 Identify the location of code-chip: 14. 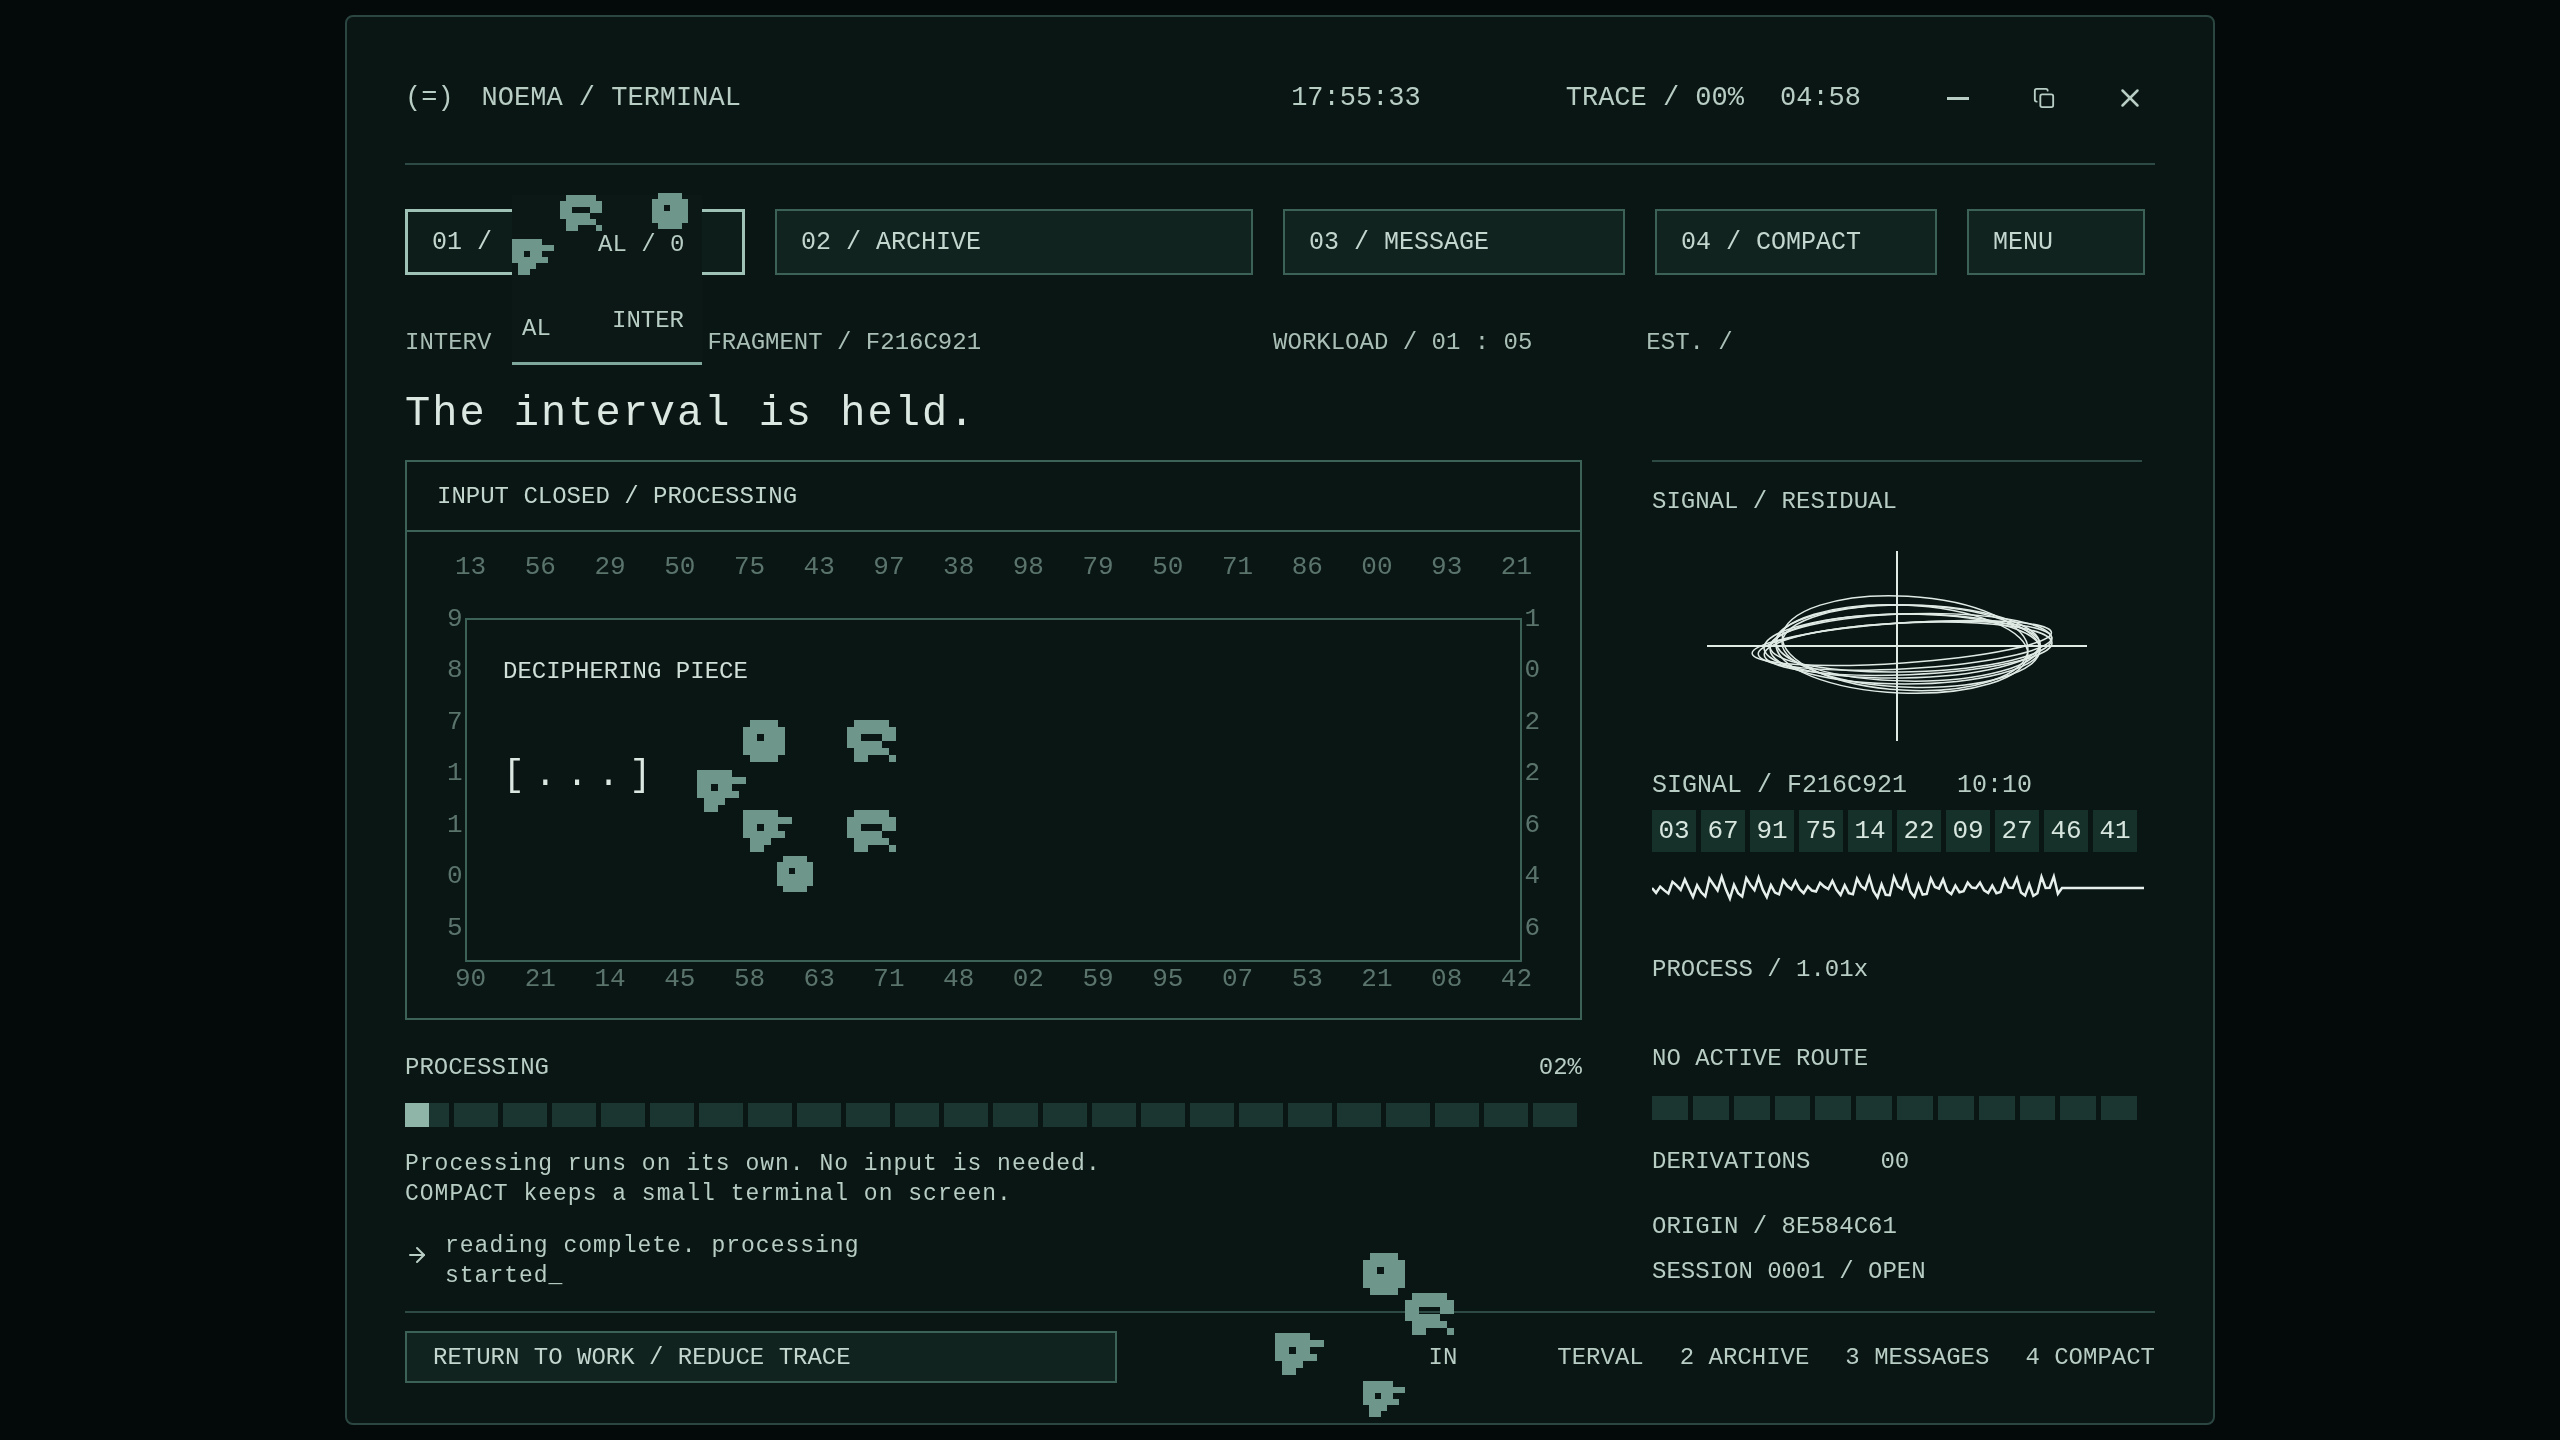
(1870, 831).